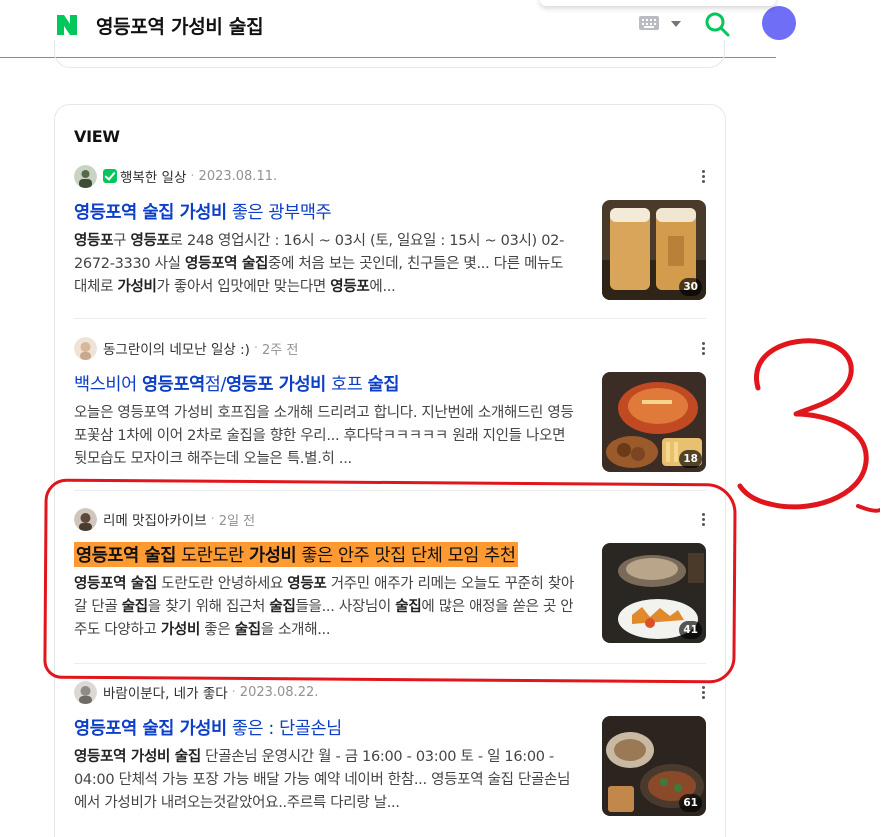 This screenshot has width=884, height=837. Describe the element at coordinates (654, 250) in the screenshot. I see `post-thumbnail: 30` at that location.